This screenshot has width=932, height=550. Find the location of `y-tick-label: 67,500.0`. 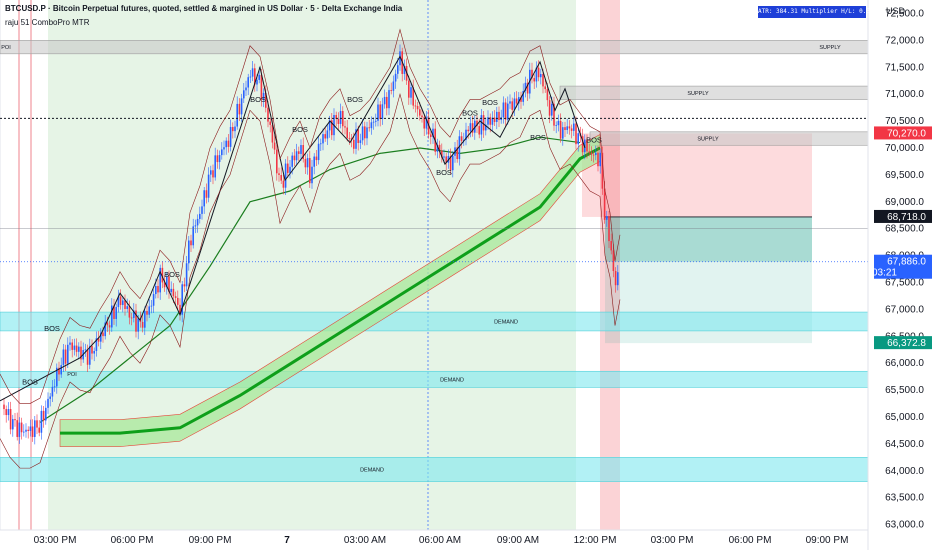

y-tick-label: 67,500.0 is located at coordinates (904, 282).